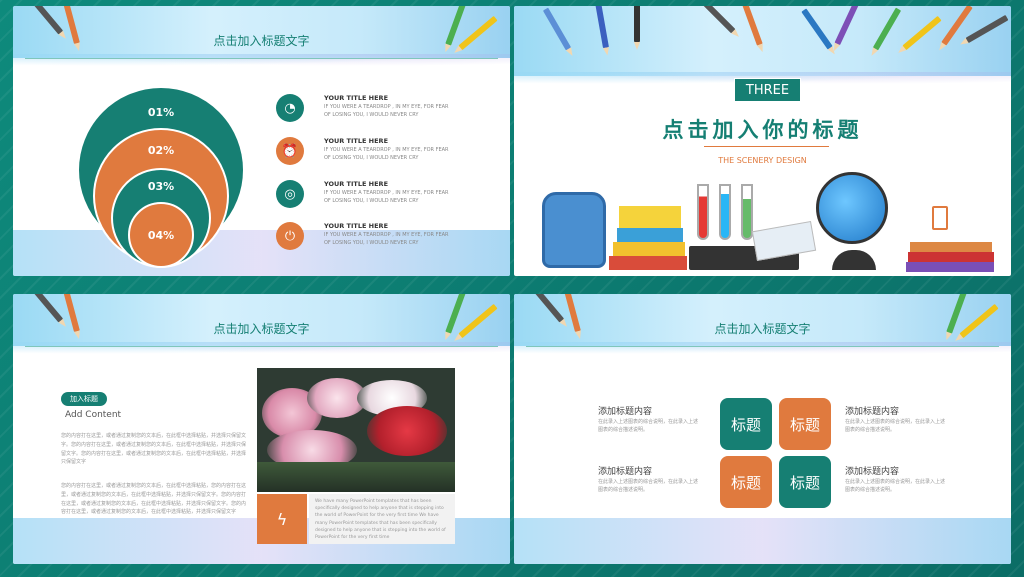 This screenshot has width=1024, height=577. I want to click on plug-icon: ⏻, so click(290, 236).